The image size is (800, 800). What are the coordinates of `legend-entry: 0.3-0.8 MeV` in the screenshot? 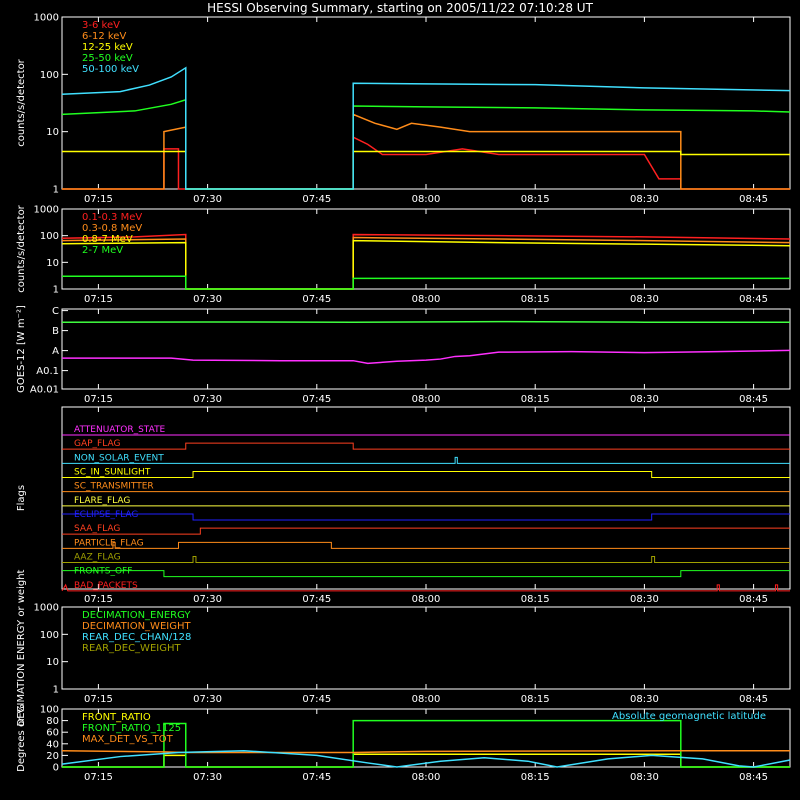 It's located at (112, 228).